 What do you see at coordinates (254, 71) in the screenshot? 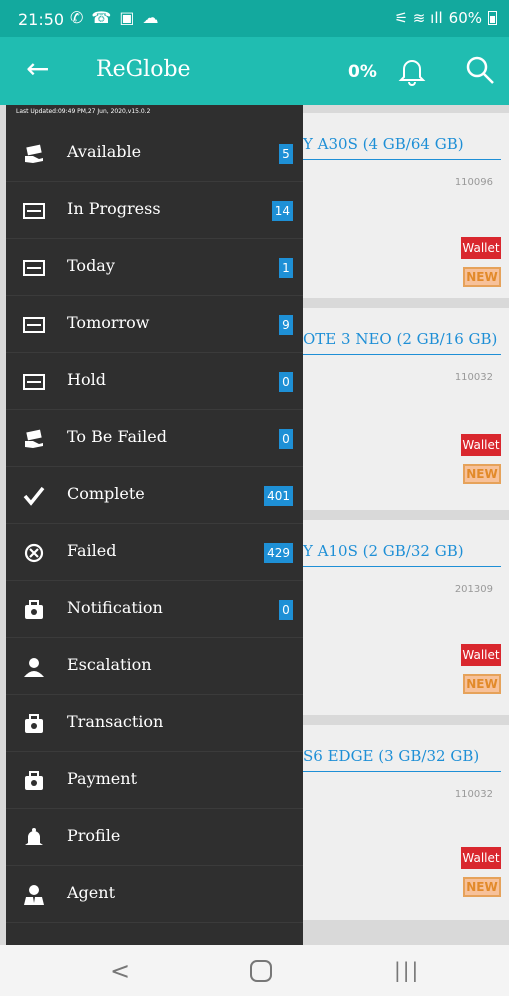
I see `app-bar: ← ReGlobe 0%` at bounding box center [254, 71].